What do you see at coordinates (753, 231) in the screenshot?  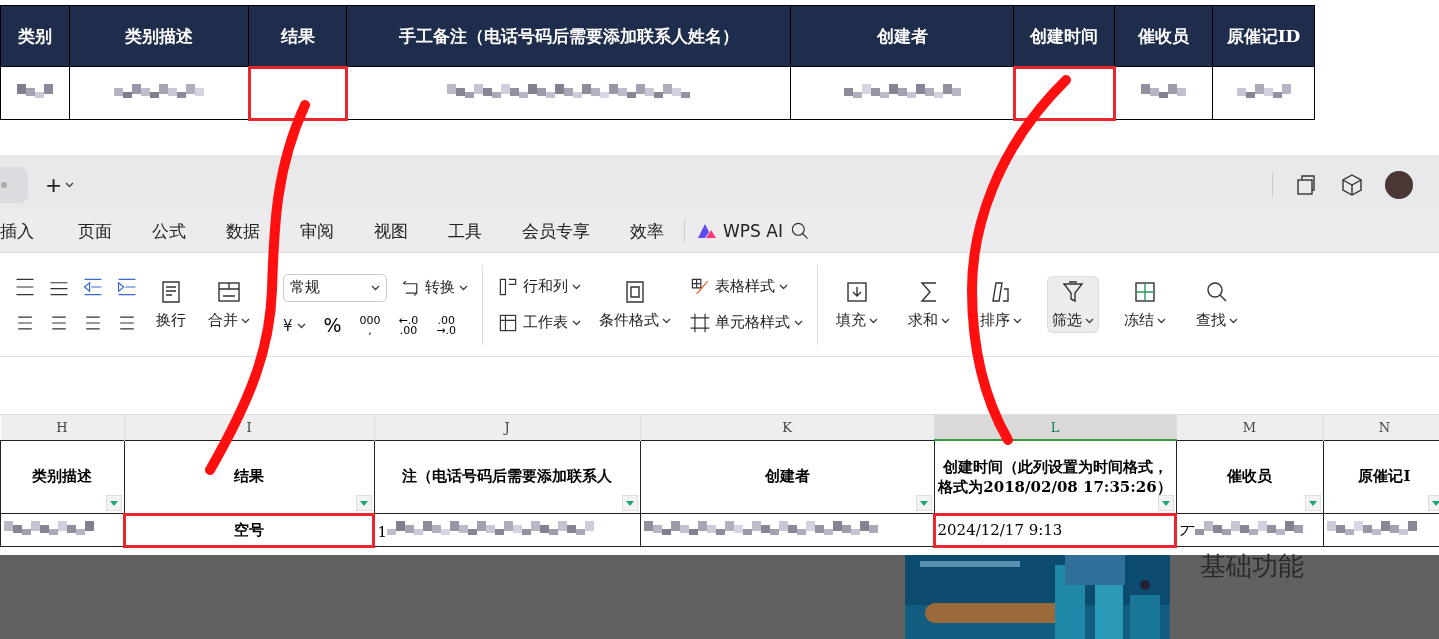 I see `ai-label: WPS AI` at bounding box center [753, 231].